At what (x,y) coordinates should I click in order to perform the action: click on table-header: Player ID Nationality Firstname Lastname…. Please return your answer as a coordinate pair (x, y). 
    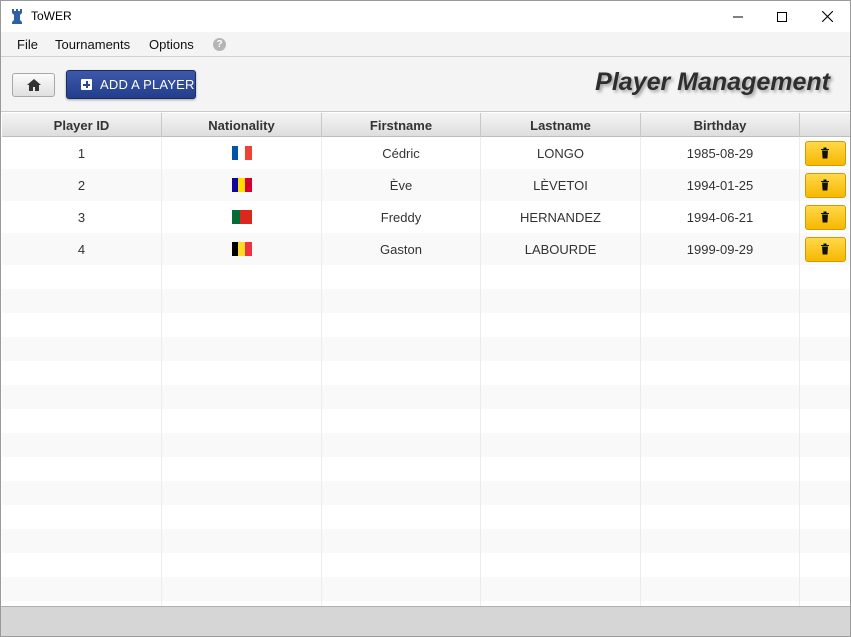
    Looking at the image, I should click on (426, 125).